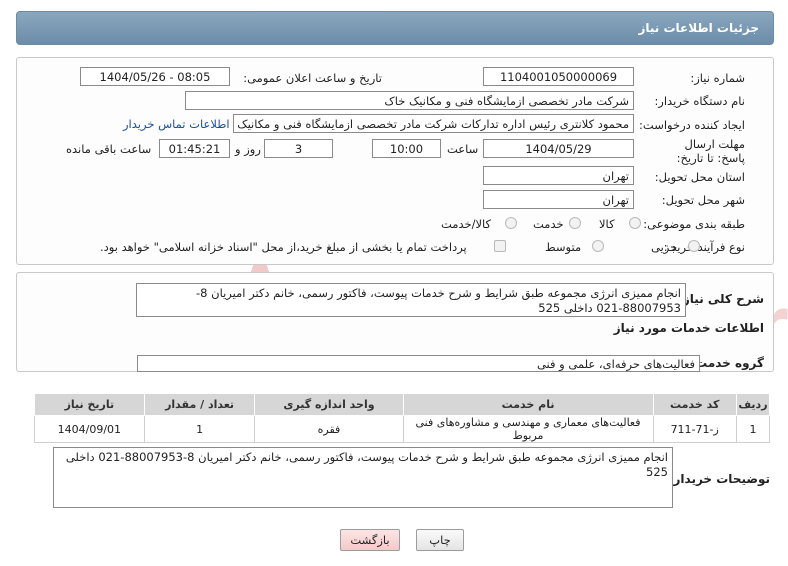 This screenshot has height=566, width=788. What do you see at coordinates (753, 429) in the screenshot?
I see `cell-row: 1` at bounding box center [753, 429].